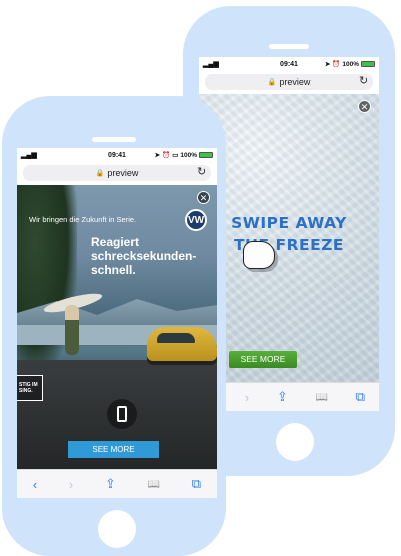  What do you see at coordinates (175, 155) in the screenshot?
I see `screen-mirror-icon: ▭` at bounding box center [175, 155].